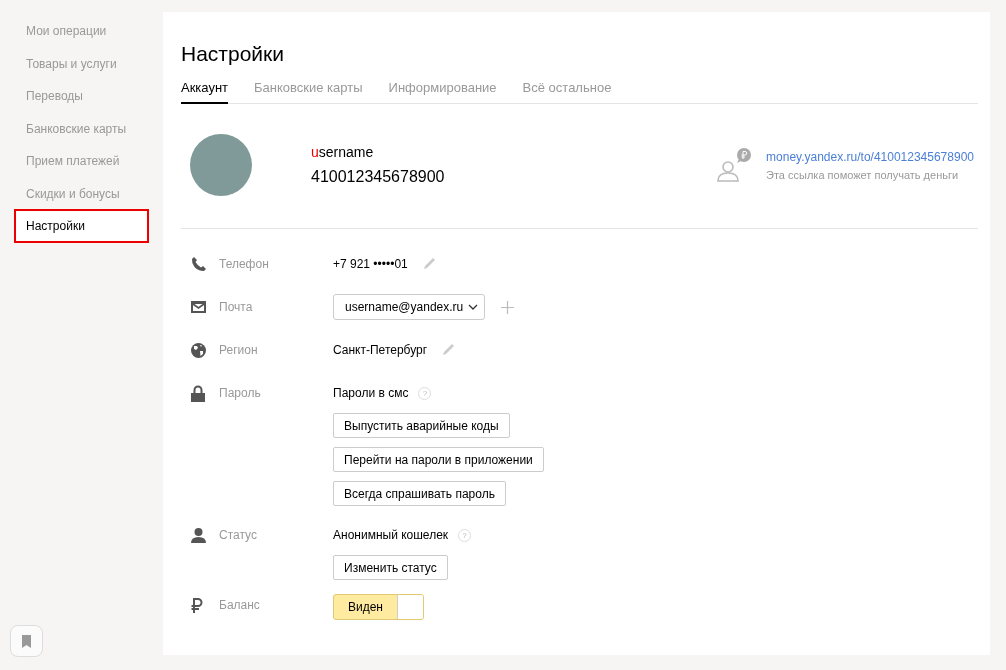  What do you see at coordinates (81, 29) in the screenshot?
I see `sidebar-item: Мои операции` at bounding box center [81, 29].